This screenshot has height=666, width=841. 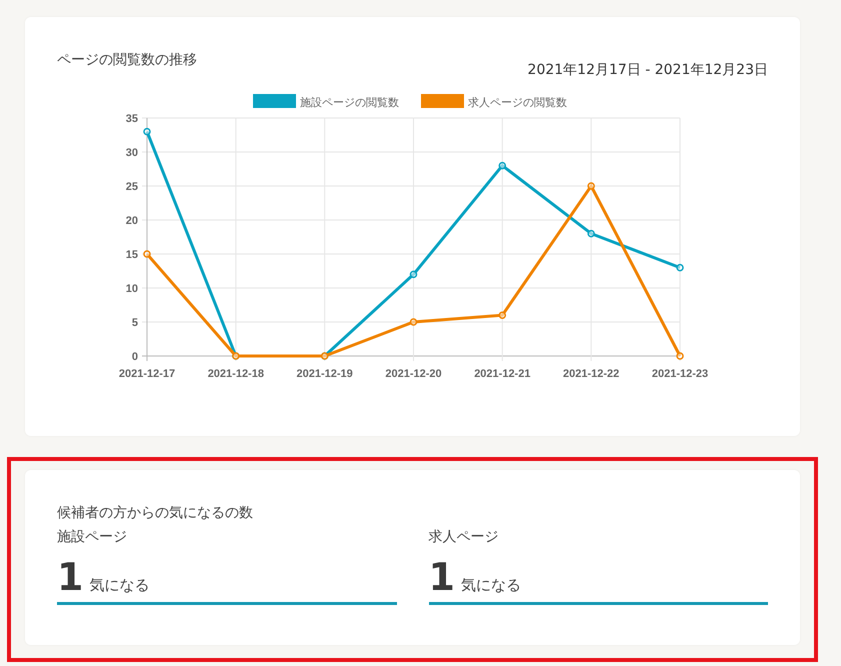 I want to click on stat-label: 施設ページ, so click(x=92, y=537).